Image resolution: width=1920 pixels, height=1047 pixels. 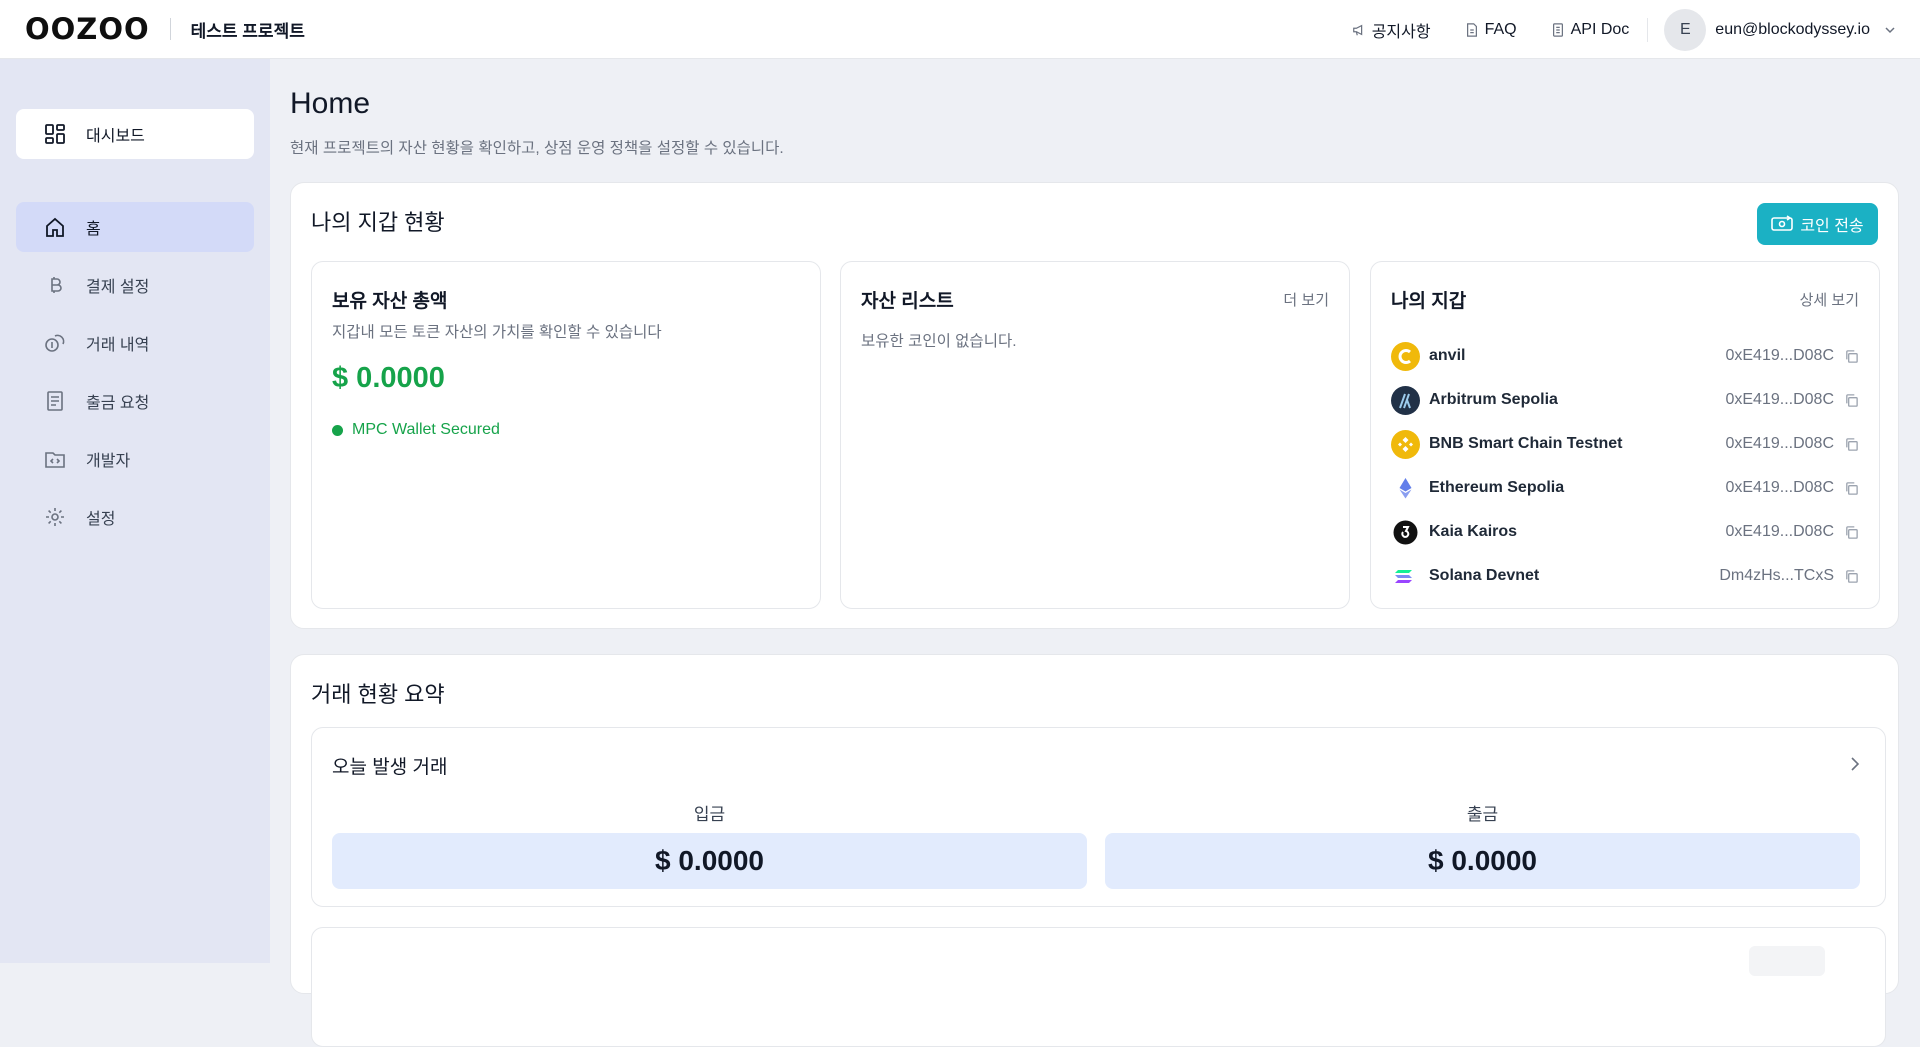 I want to click on wallet-row-solana-devnet: Solana Devnet Dm4zHs...TCxS, so click(x=1625, y=576).